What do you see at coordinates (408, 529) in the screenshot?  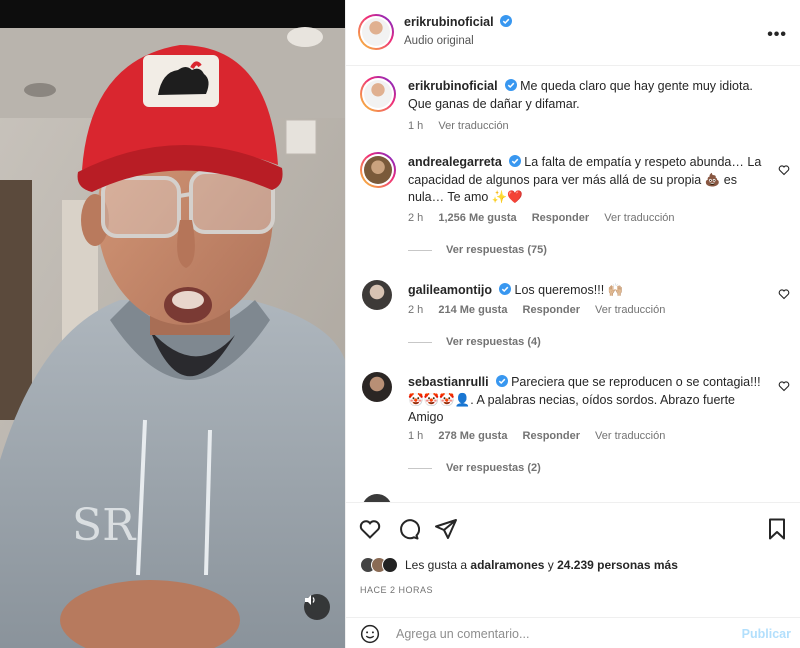 I see `comment-bubble-icon` at bounding box center [408, 529].